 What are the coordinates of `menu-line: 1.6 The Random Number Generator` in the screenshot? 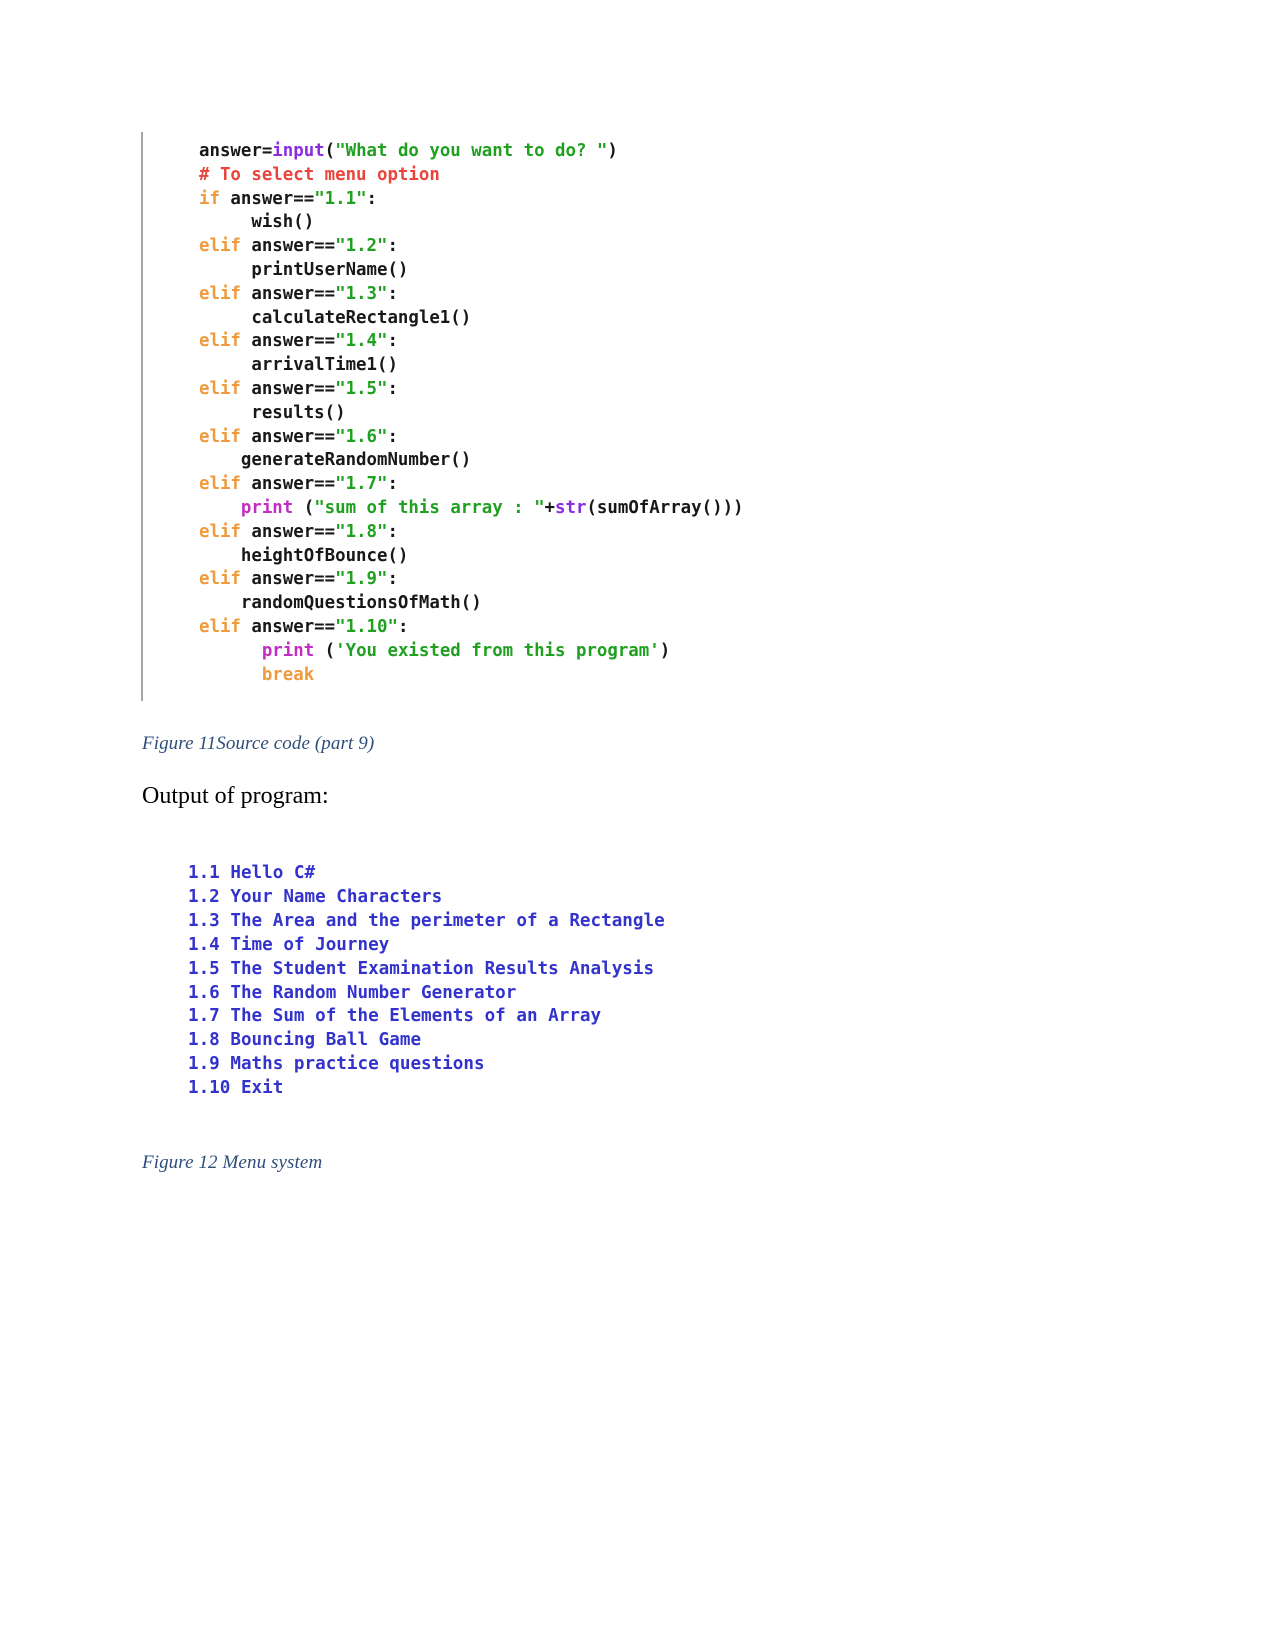 It's located at (352, 992).